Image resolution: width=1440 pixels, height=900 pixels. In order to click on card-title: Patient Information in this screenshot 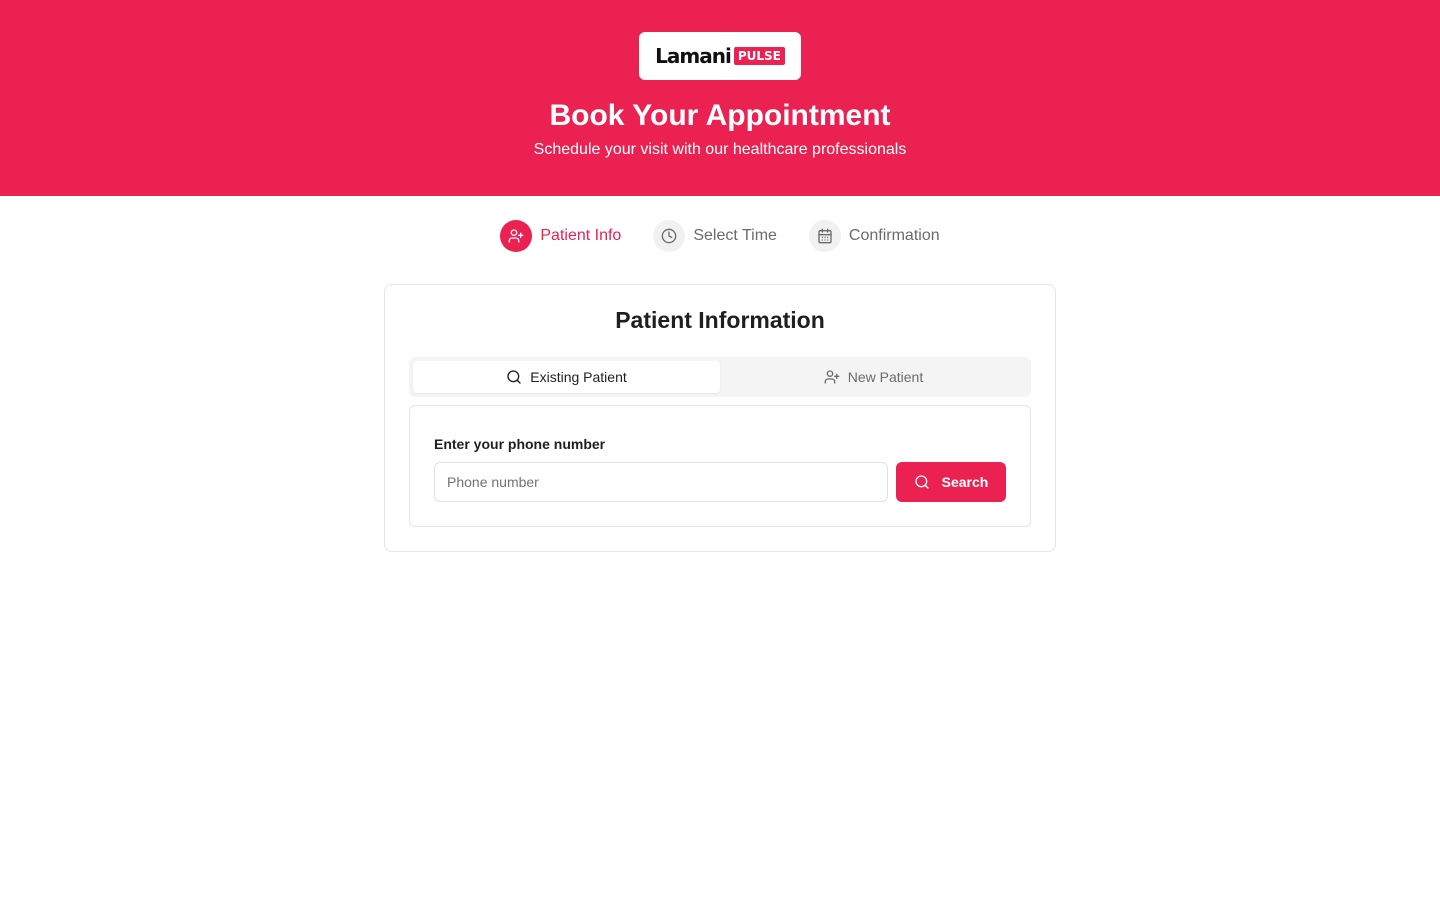, I will do `click(720, 320)`.